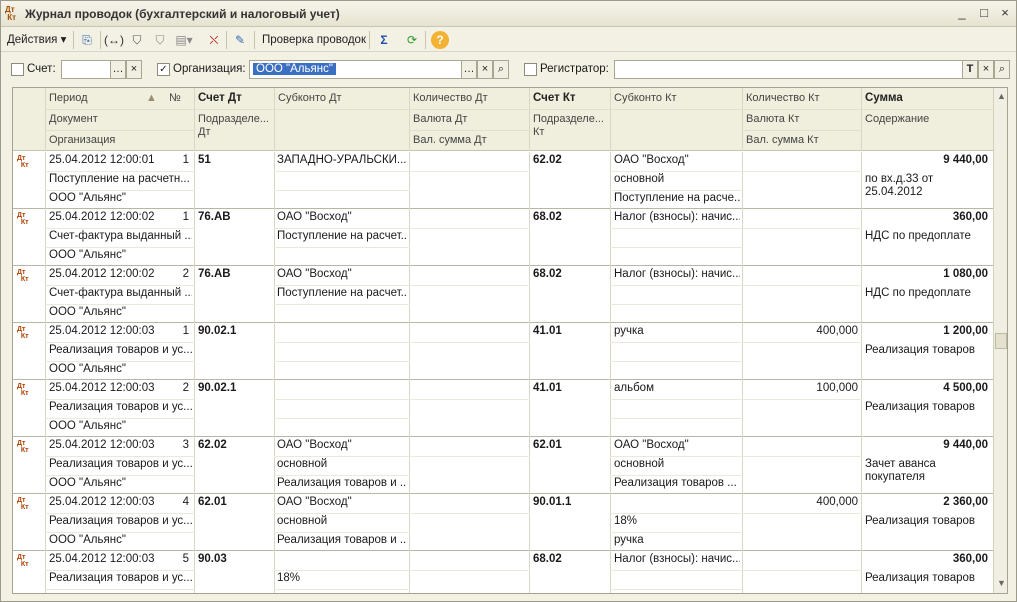 This screenshot has height=602, width=1017. What do you see at coordinates (570, 126) in the screenshot?
I see `header-division-kt: Подразделе... Кт` at bounding box center [570, 126].